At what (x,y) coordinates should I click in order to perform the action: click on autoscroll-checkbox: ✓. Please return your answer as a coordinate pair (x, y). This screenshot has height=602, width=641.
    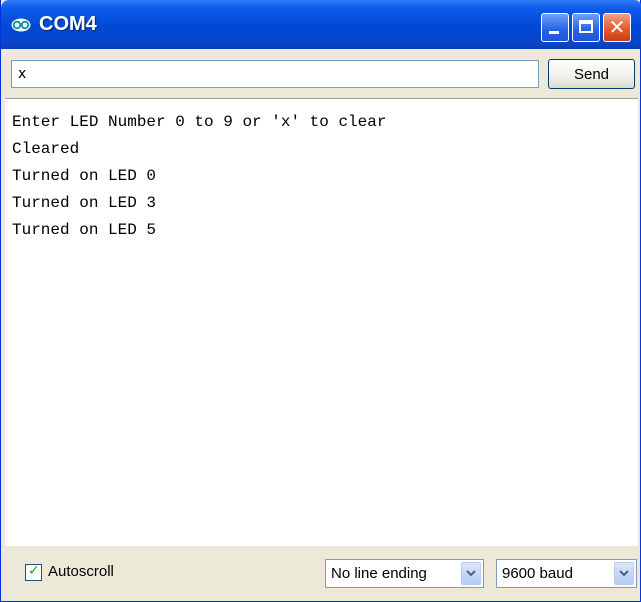
    Looking at the image, I should click on (33, 572).